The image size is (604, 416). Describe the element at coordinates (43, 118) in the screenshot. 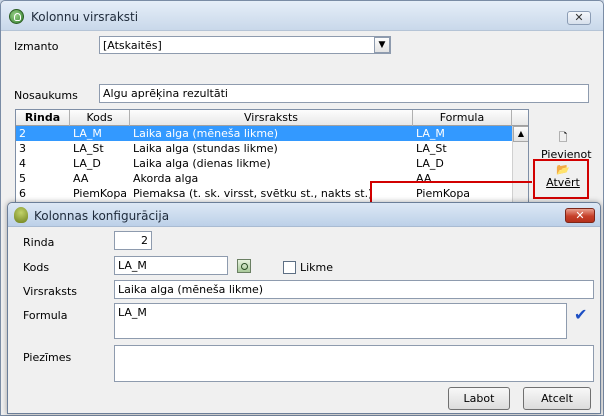

I see `column-header-rinda: Rinda` at that location.